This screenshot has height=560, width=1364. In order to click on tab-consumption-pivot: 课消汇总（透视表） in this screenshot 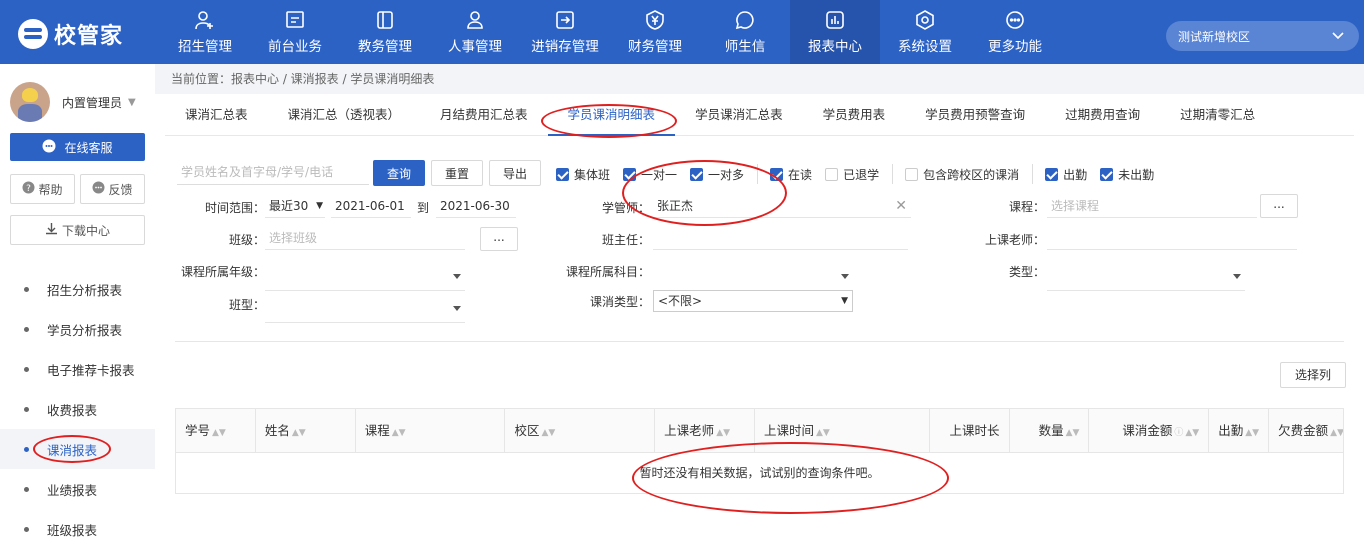, I will do `click(344, 117)`.